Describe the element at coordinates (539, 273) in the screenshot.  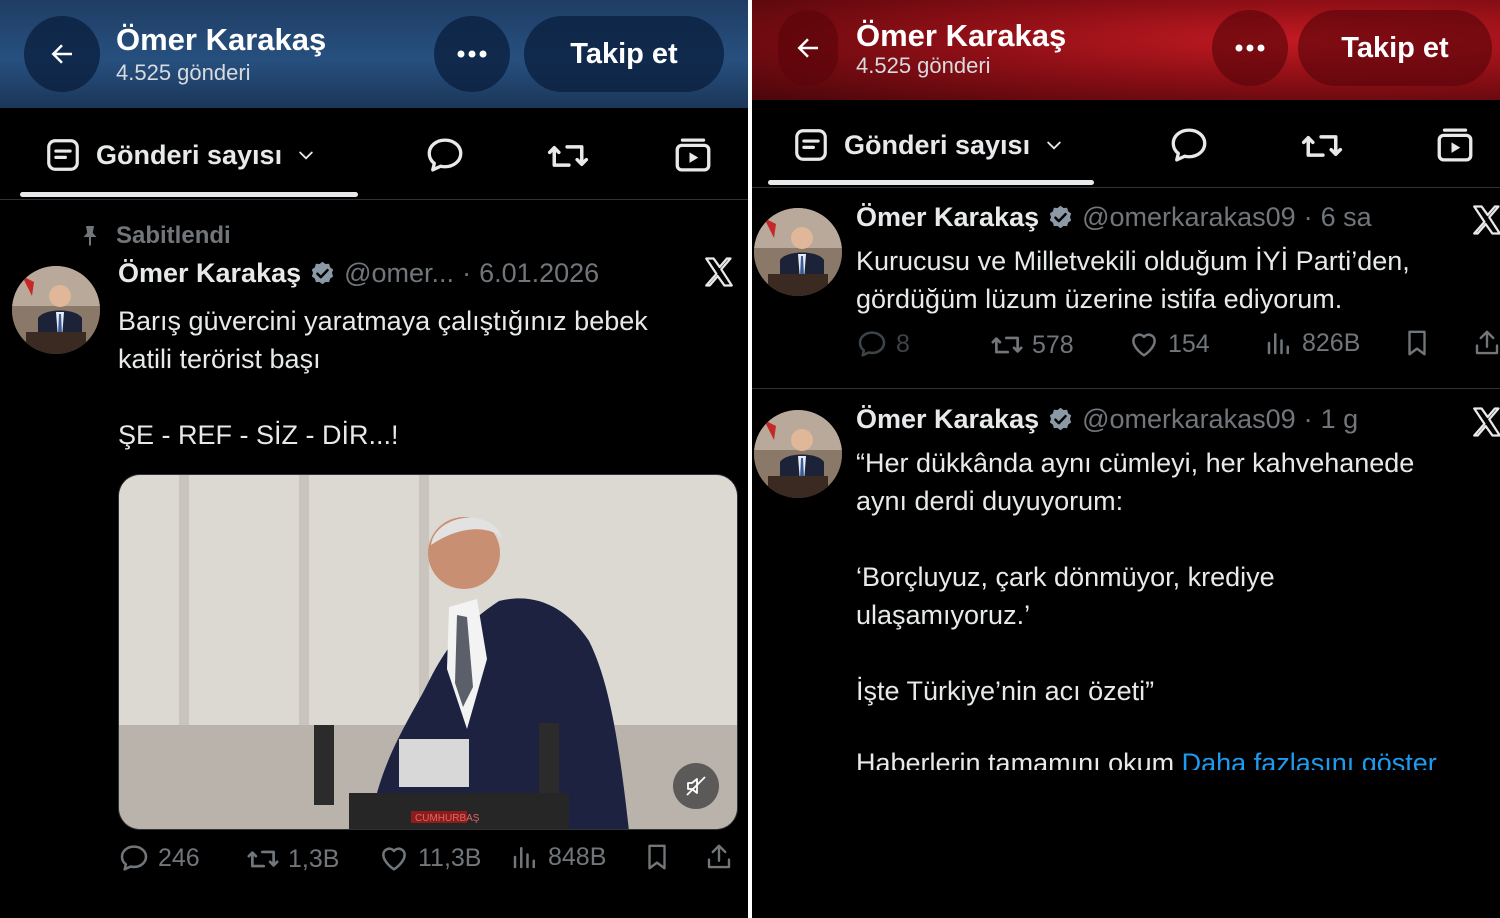
I see `tweet-time: 6.01.2026` at that location.